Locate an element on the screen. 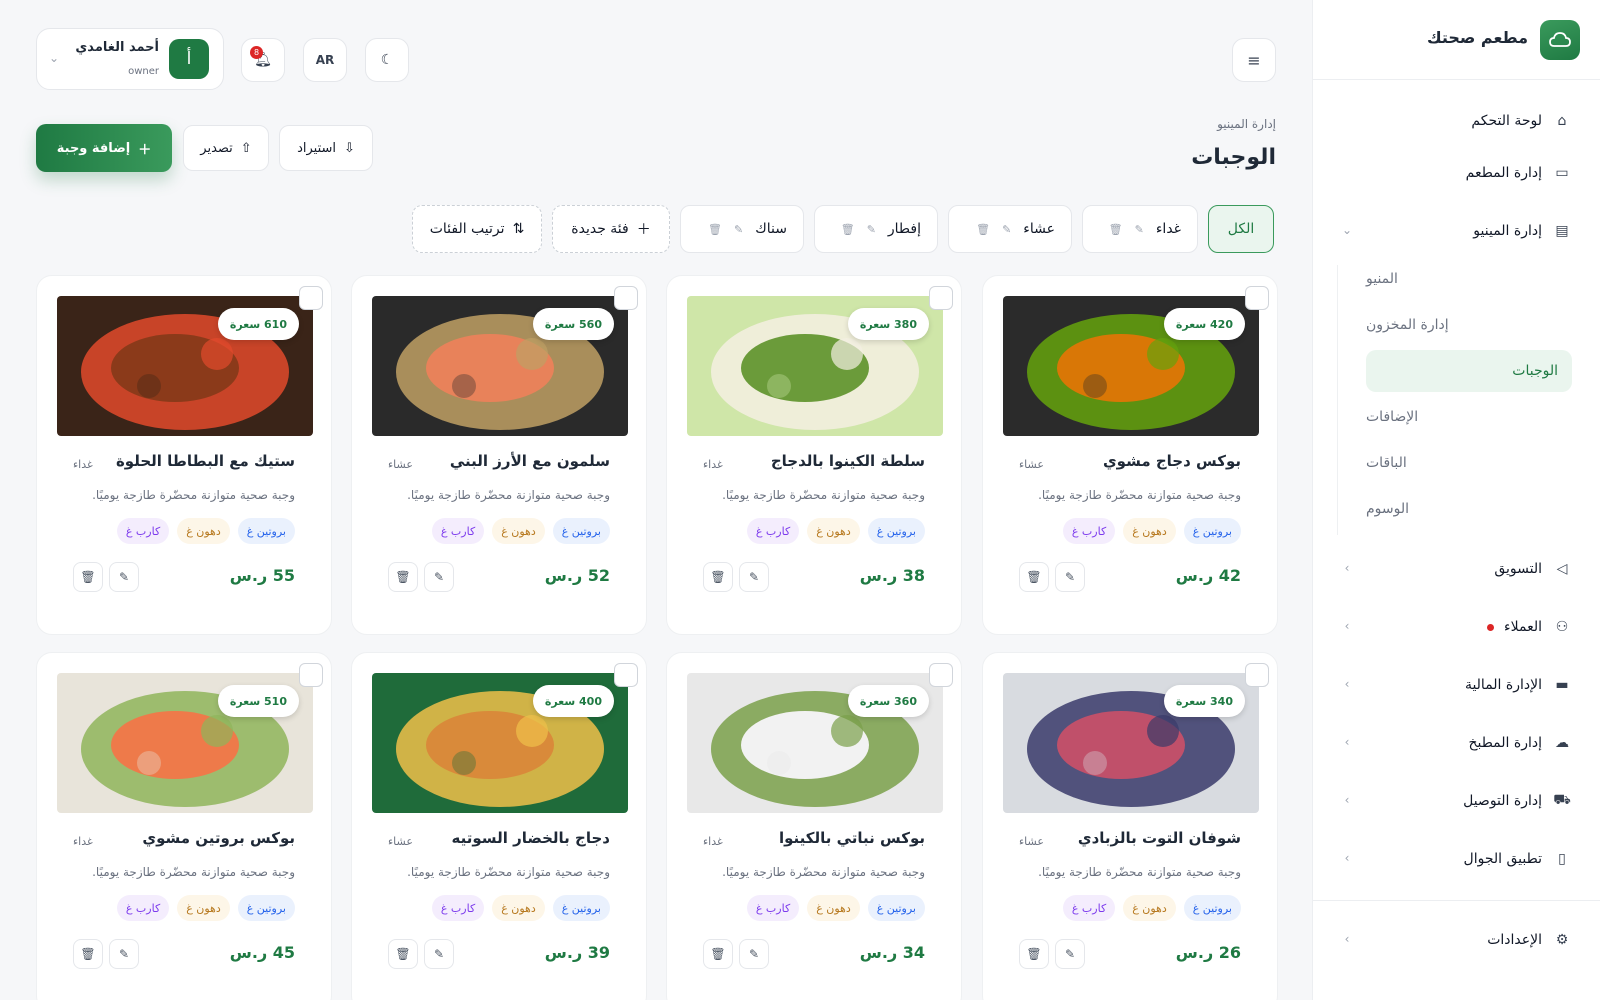 The width and height of the screenshot is (1600, 1000). category-chip-dinner: 🗑︎ ✎ عشاء is located at coordinates (1010, 229).